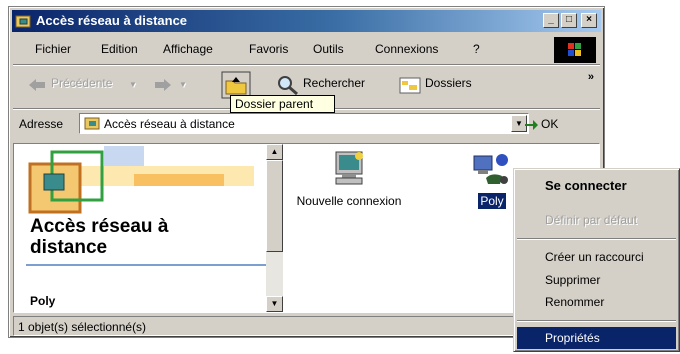 Image resolution: width=680 pixels, height=354 pixels. I want to click on address-value: Accès réseau à distance, so click(169, 124).